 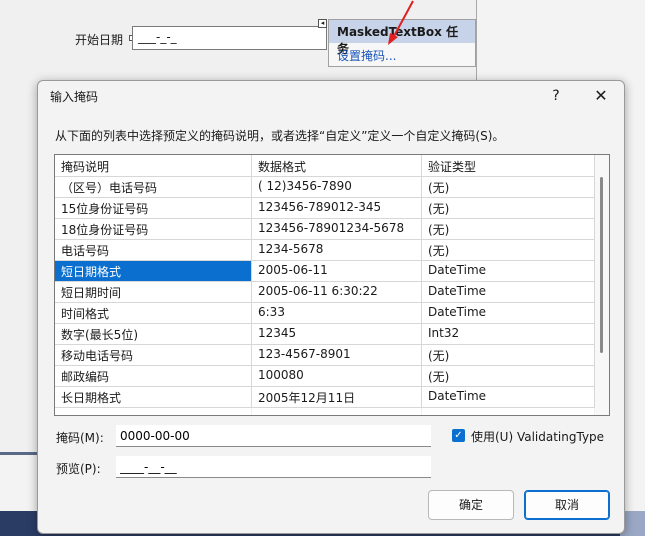 What do you see at coordinates (153, 271) in the screenshot?
I see `mask-description-cell: 短日期格式` at bounding box center [153, 271].